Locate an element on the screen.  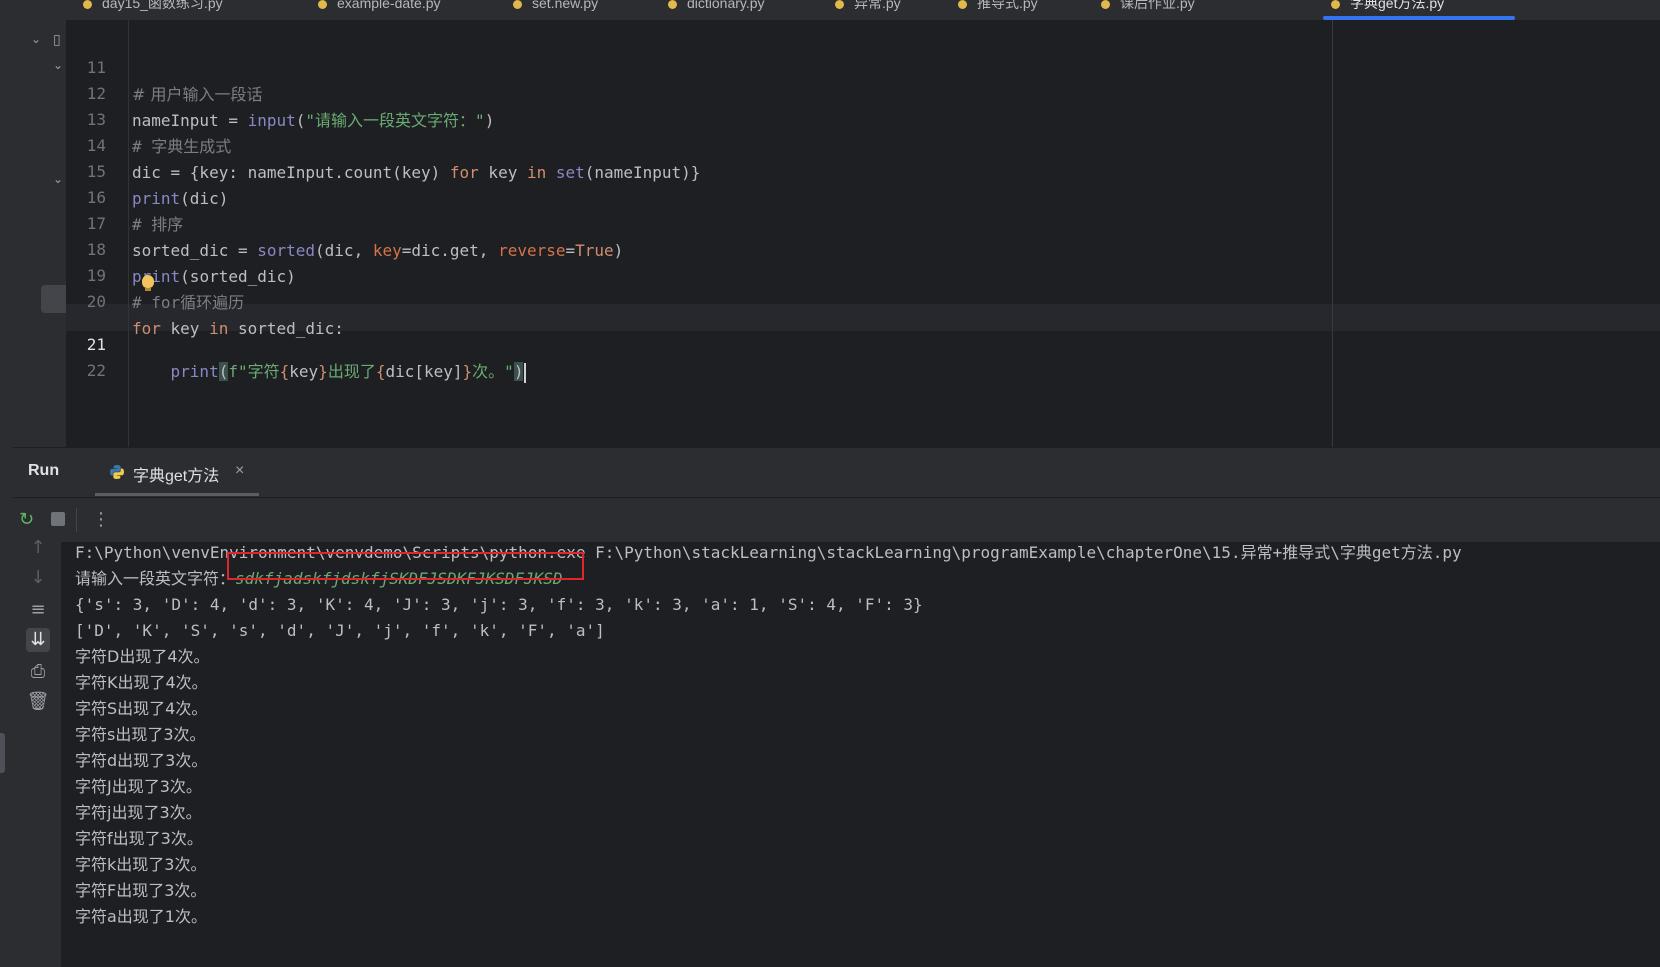
console-result-line: 字符K出现了4次。 is located at coordinates (141, 682).